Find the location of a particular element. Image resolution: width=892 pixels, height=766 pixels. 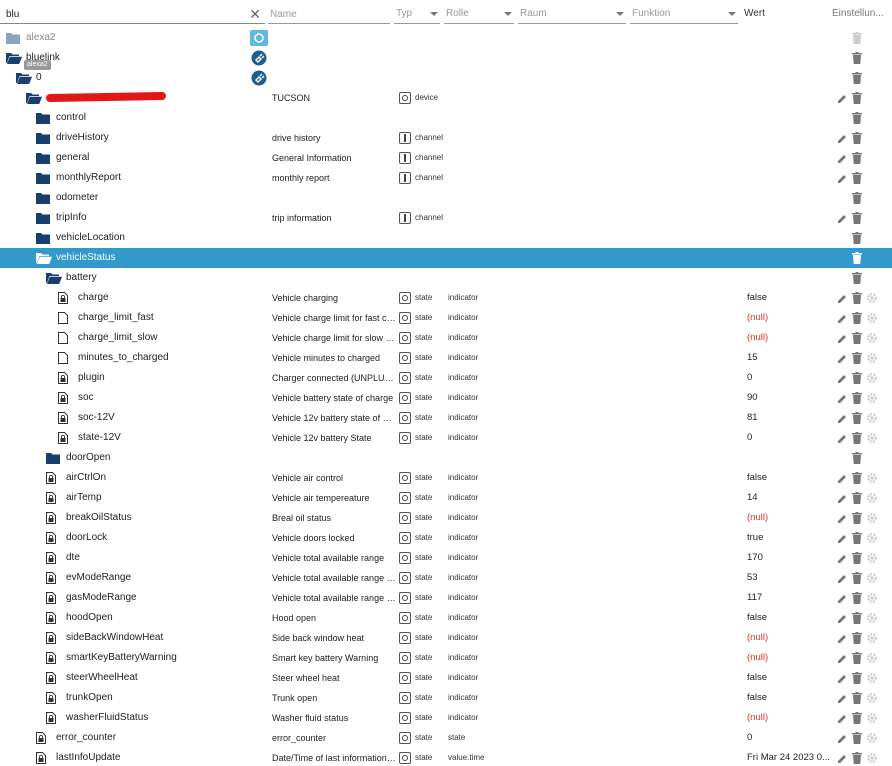

object-description: error_counter is located at coordinates (299, 738).